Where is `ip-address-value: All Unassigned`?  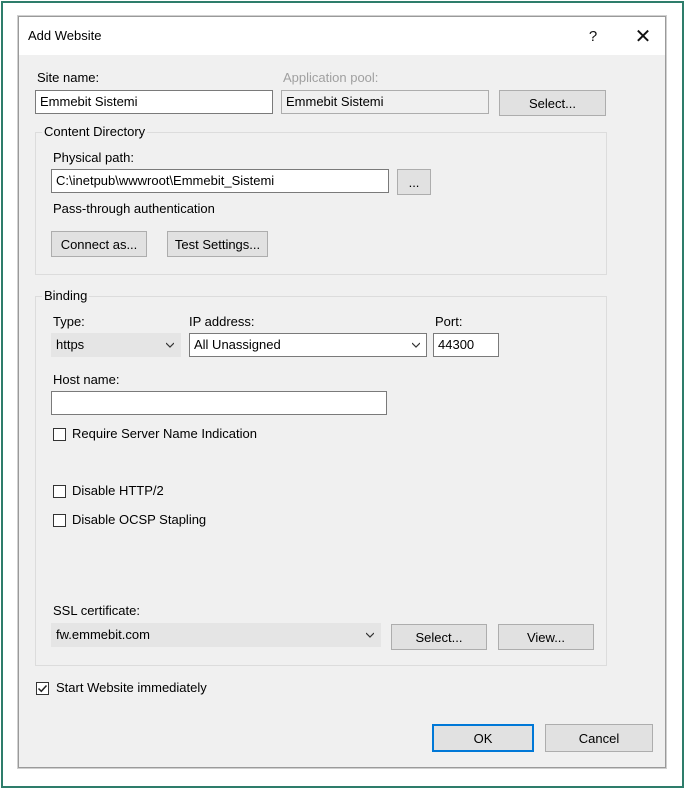 ip-address-value: All Unassigned is located at coordinates (237, 344).